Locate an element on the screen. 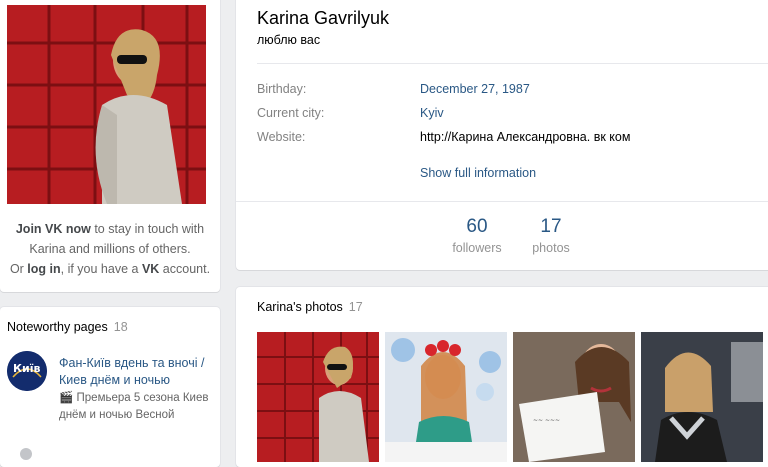  join-text-3b: , if you have a is located at coordinates (101, 269).